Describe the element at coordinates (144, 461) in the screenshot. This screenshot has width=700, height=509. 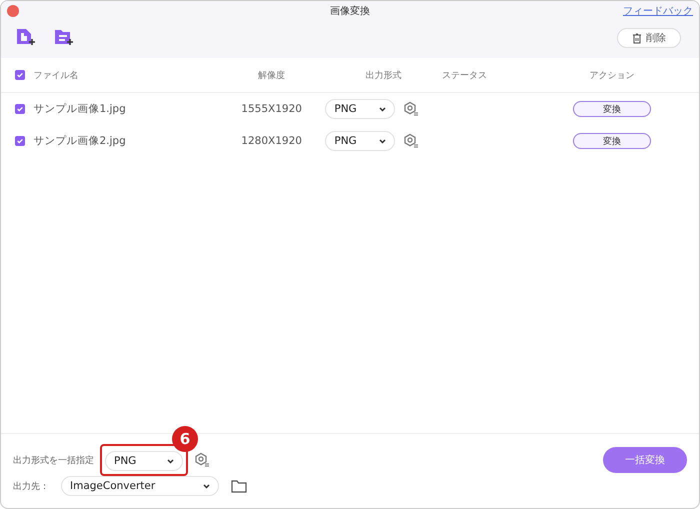
I see `batch-format-dropdown: PNG` at that location.